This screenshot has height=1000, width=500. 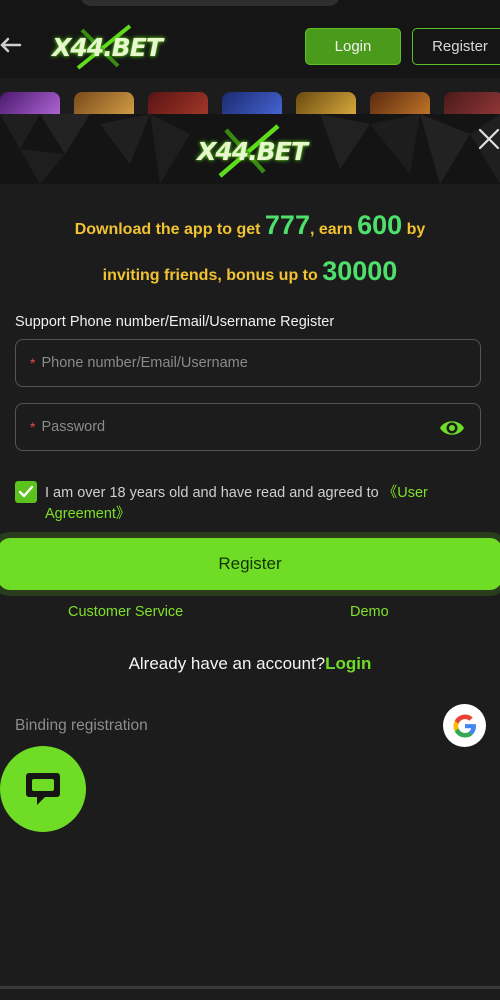 What do you see at coordinates (488, 139) in the screenshot?
I see `close-icon` at bounding box center [488, 139].